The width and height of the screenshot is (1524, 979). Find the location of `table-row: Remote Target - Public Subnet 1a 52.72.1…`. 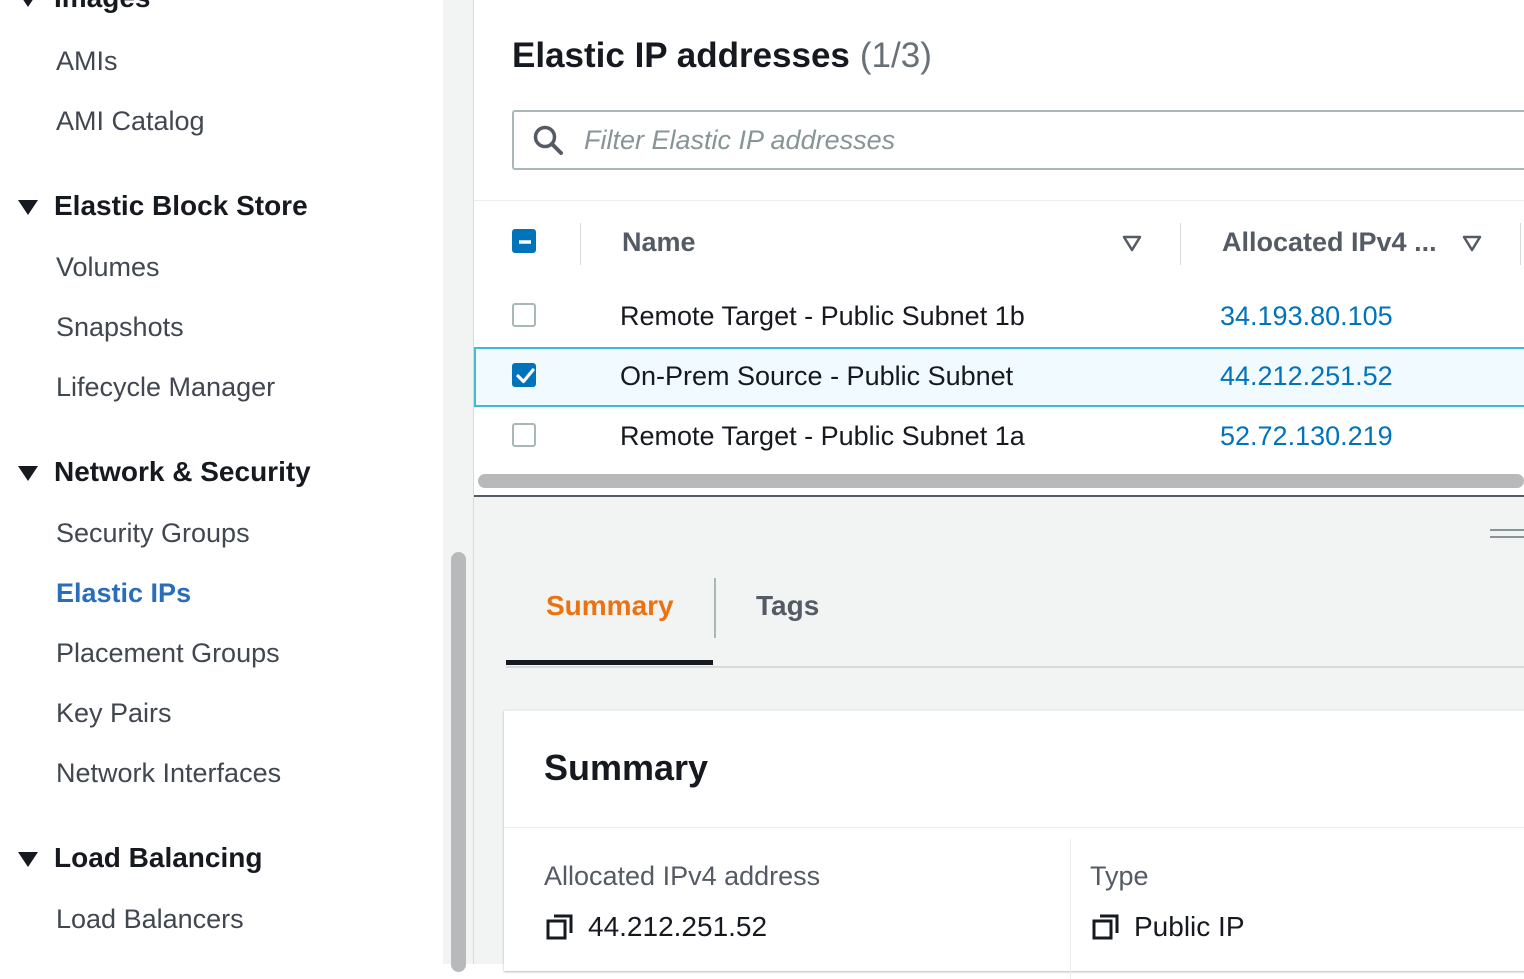

table-row: Remote Target - Public Subnet 1a 52.72.1… is located at coordinates (999, 437).